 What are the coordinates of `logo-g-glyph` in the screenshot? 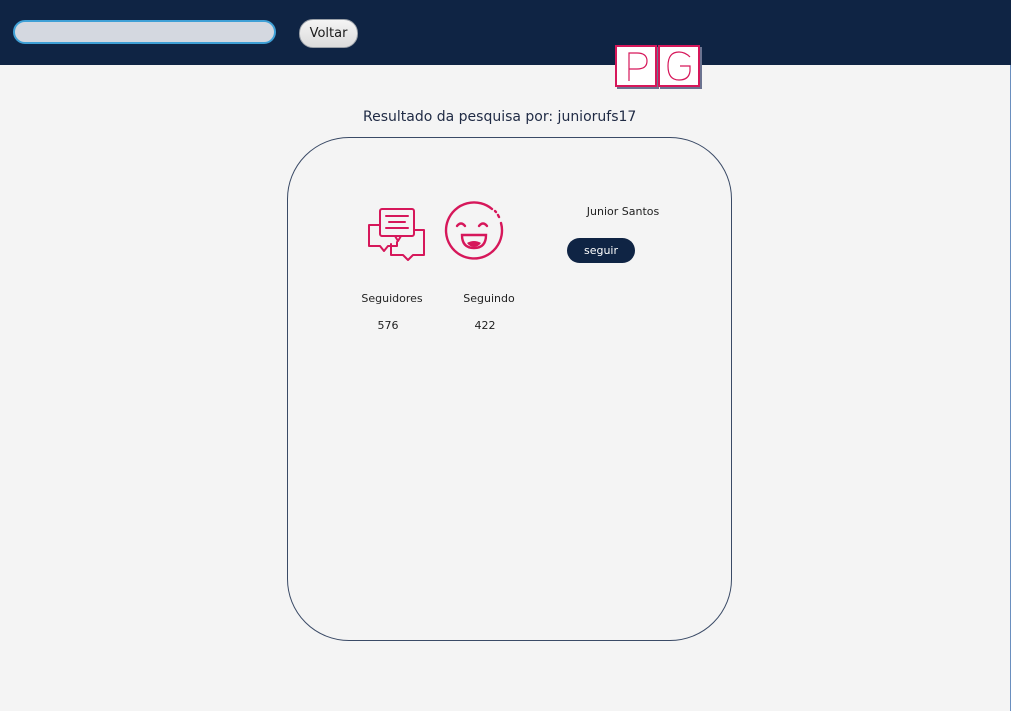 It's located at (679, 66).